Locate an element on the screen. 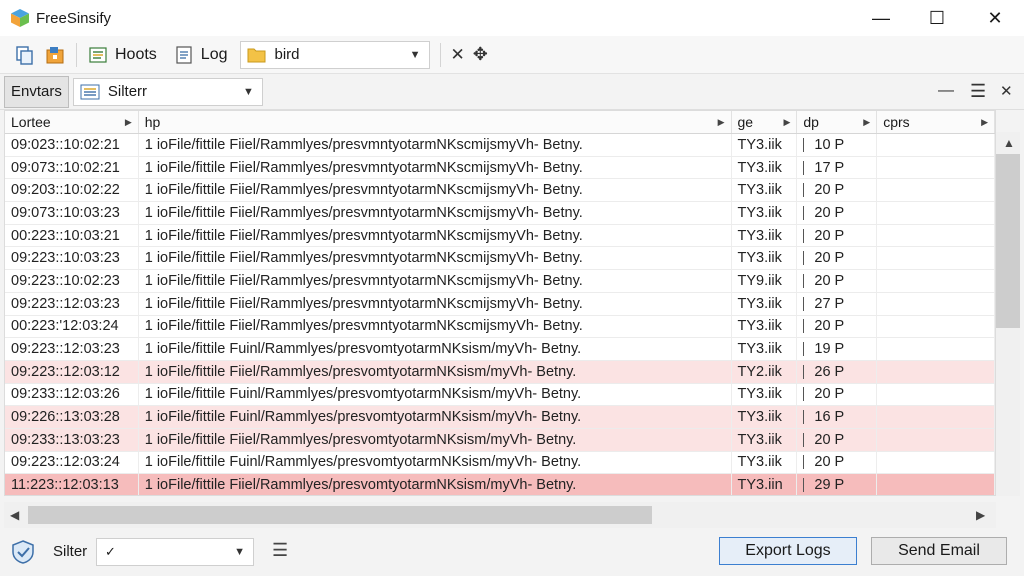 This screenshot has height=576, width=1024. cell-time: 09:223::10:03:23 is located at coordinates (72, 258).